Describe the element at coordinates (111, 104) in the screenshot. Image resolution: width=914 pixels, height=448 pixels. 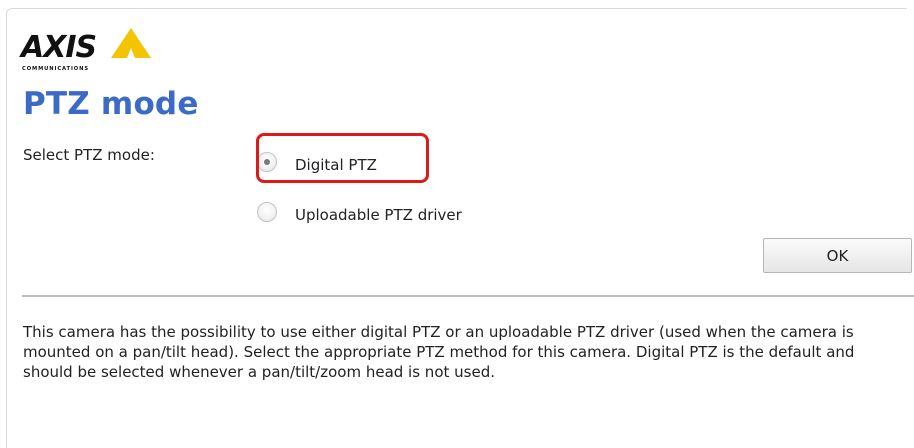
I see `page-title: PTZ mode` at that location.